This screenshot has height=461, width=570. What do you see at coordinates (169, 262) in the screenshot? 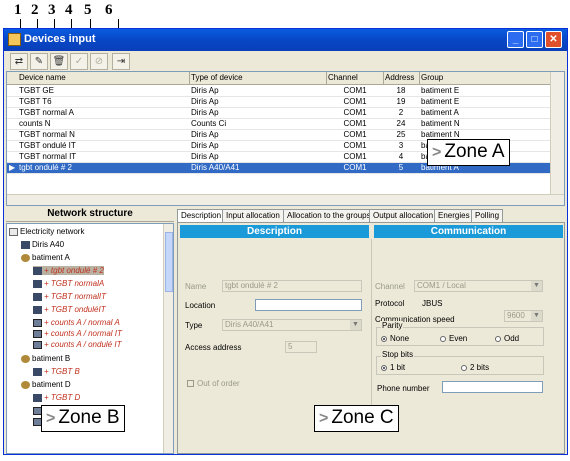
I see `tree-scroll-thumb` at bounding box center [169, 262].